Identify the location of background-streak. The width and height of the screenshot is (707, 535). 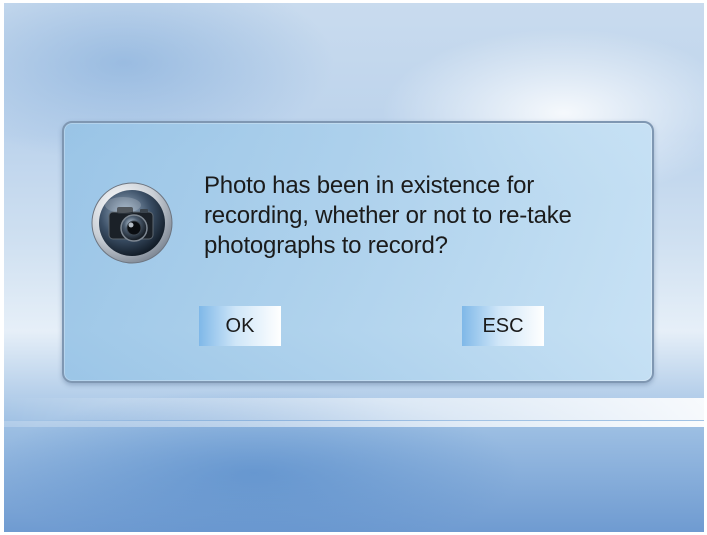
(354, 409).